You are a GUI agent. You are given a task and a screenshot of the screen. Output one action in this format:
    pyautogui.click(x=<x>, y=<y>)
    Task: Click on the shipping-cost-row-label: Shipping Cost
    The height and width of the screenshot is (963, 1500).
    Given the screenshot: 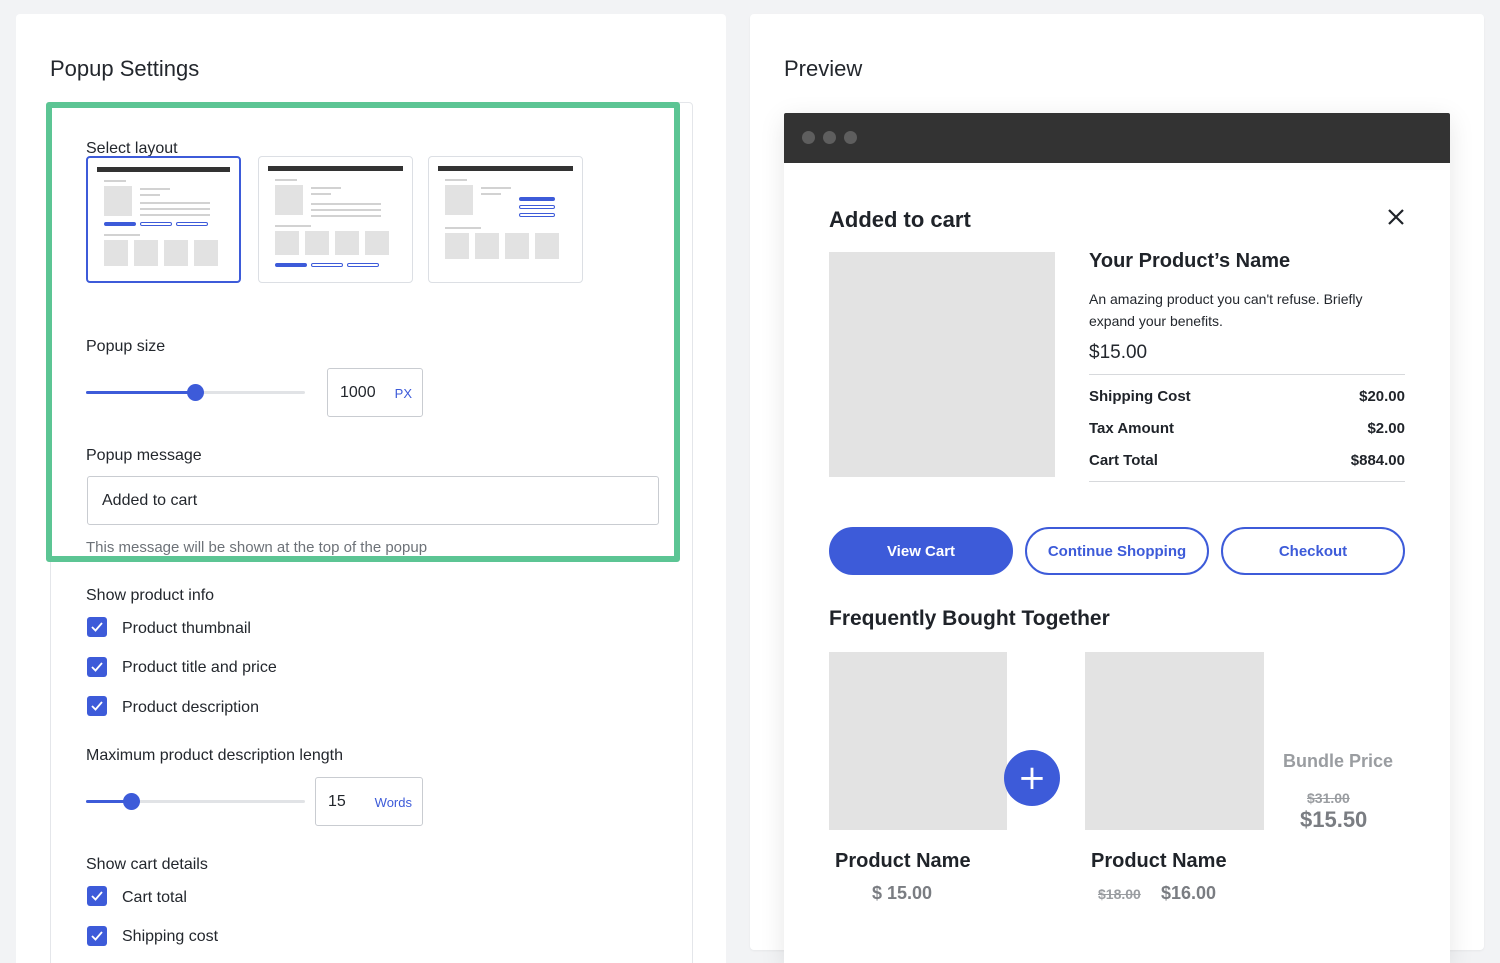 What is the action you would take?
    pyautogui.click(x=1140, y=396)
    